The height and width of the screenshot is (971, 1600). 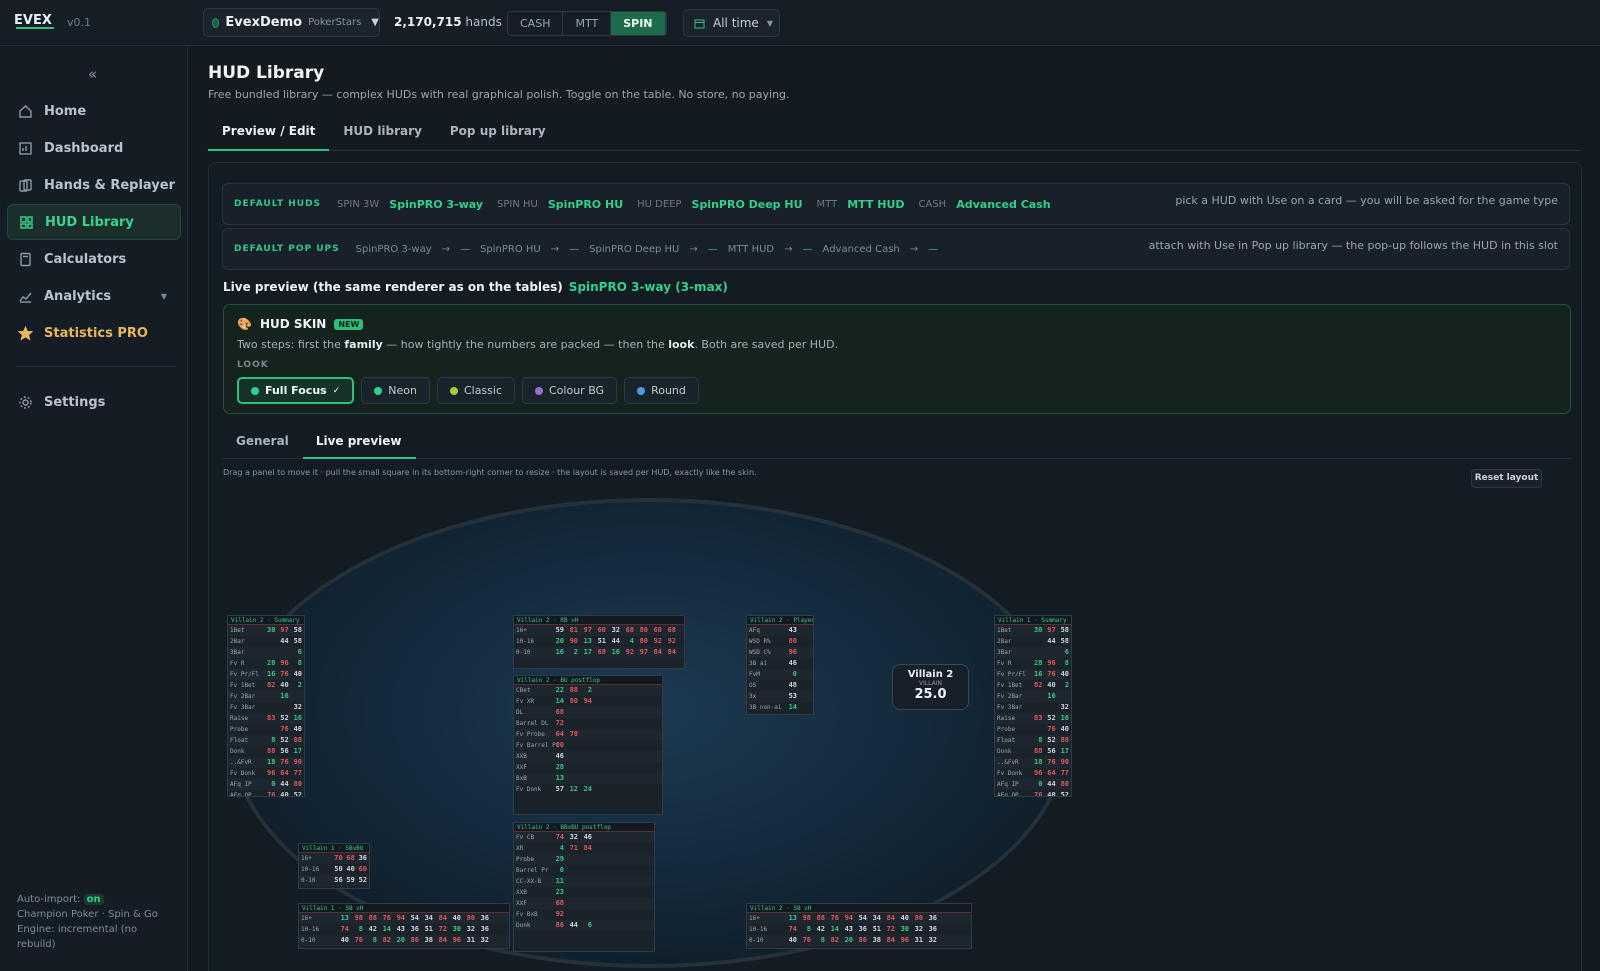 What do you see at coordinates (498, 133) in the screenshot?
I see `tab-popup-library: Pop up library` at bounding box center [498, 133].